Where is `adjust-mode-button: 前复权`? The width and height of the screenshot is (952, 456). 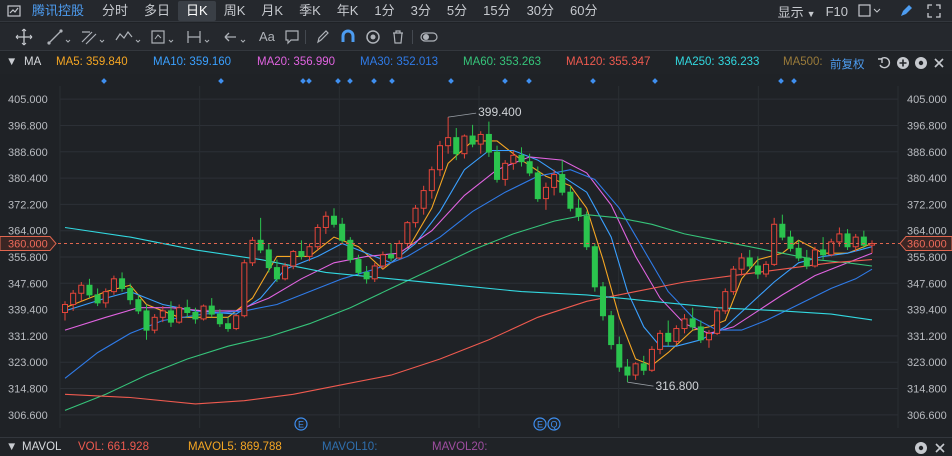
adjust-mode-button: 前复权 is located at coordinates (847, 64).